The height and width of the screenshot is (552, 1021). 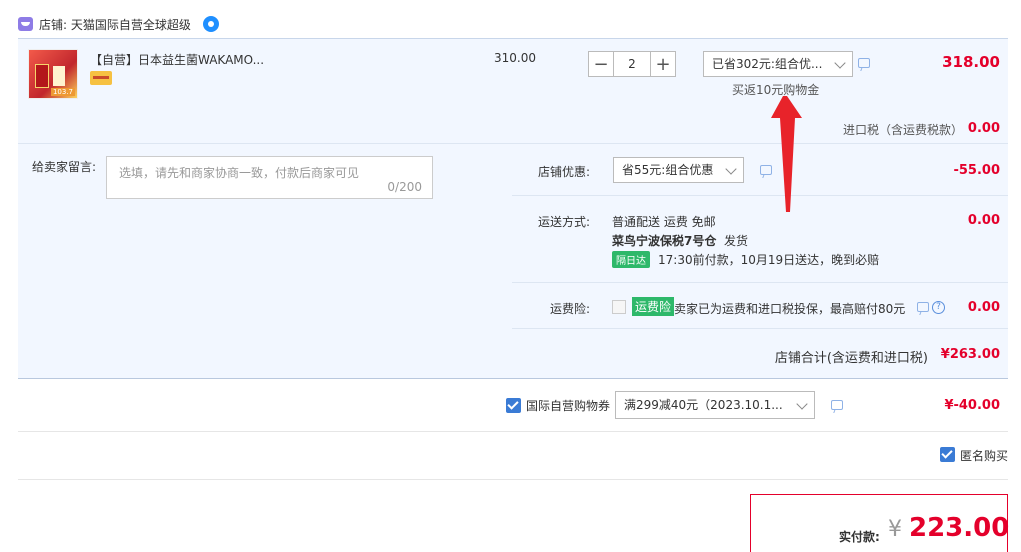 What do you see at coordinates (971, 62) in the screenshot?
I see `item-total: 318.00` at bounding box center [971, 62].